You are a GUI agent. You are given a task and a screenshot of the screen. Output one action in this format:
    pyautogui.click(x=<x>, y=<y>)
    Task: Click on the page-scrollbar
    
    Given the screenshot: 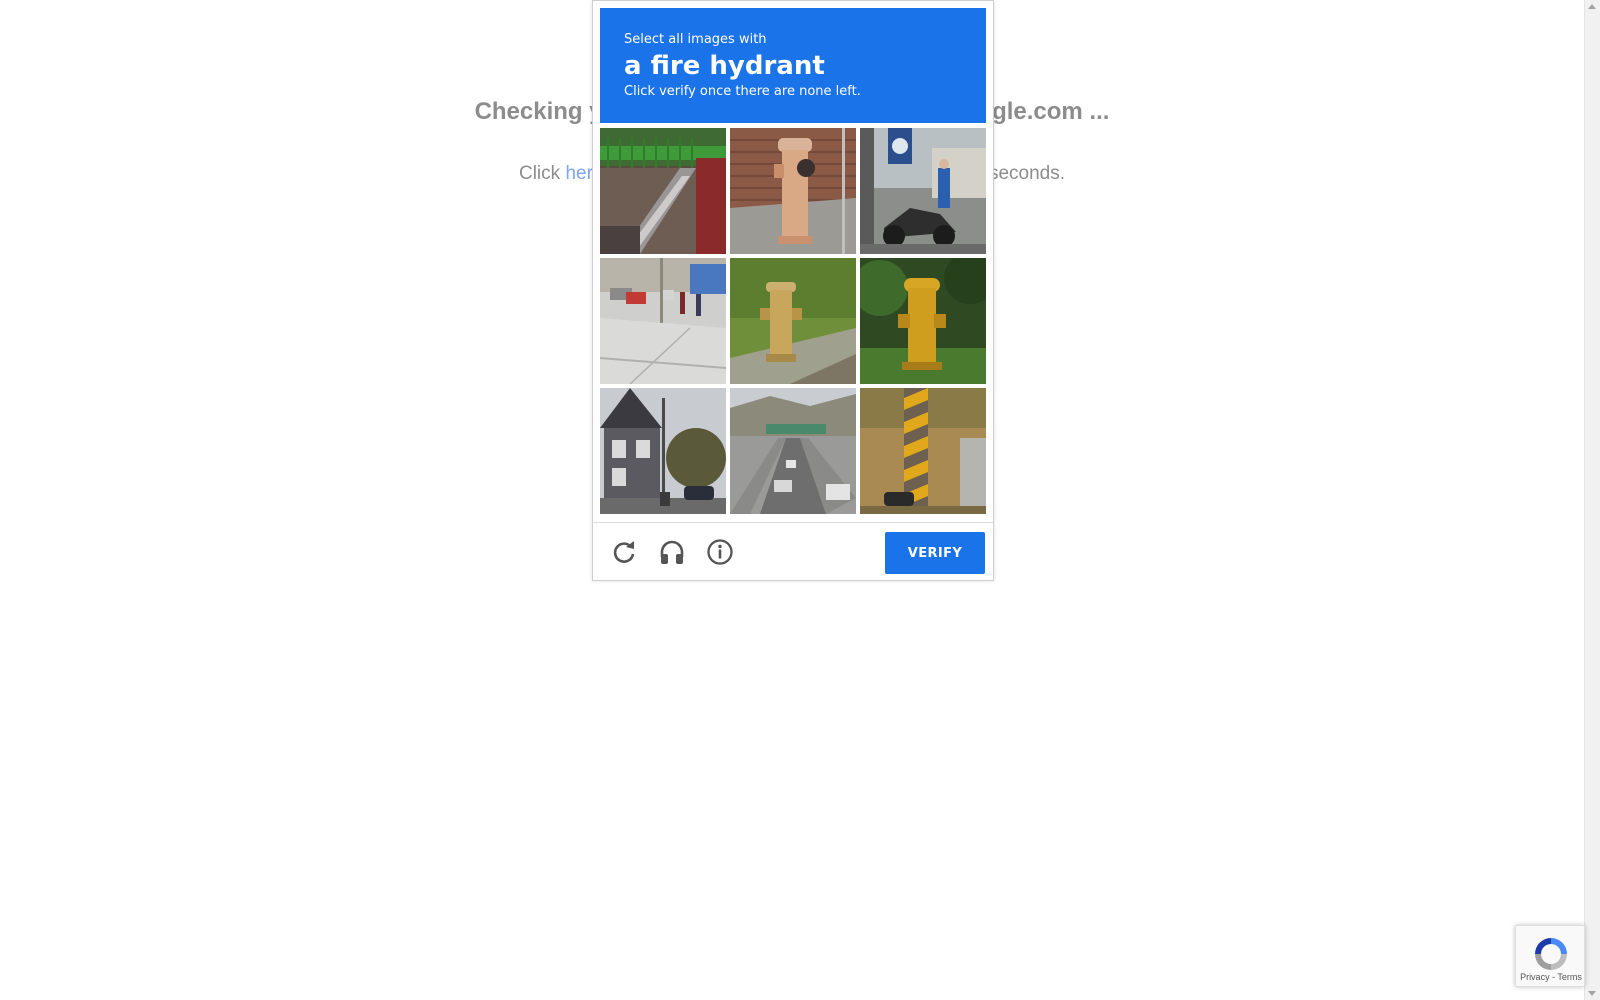 What is the action you would take?
    pyautogui.click(x=1592, y=500)
    